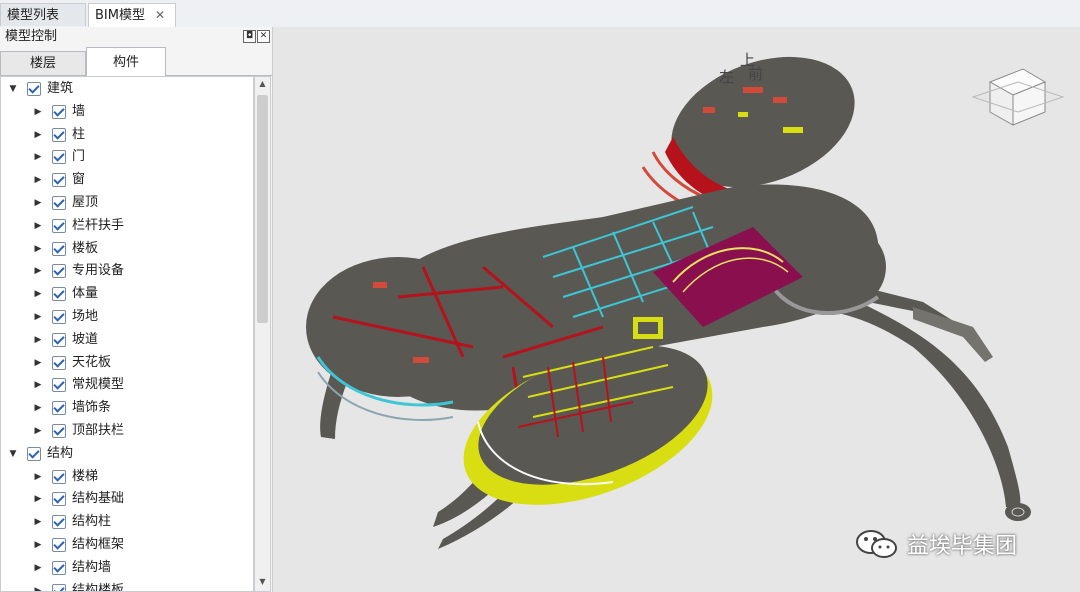 Image resolution: width=1080 pixels, height=592 pixels. I want to click on view-cube, so click(1018, 97).